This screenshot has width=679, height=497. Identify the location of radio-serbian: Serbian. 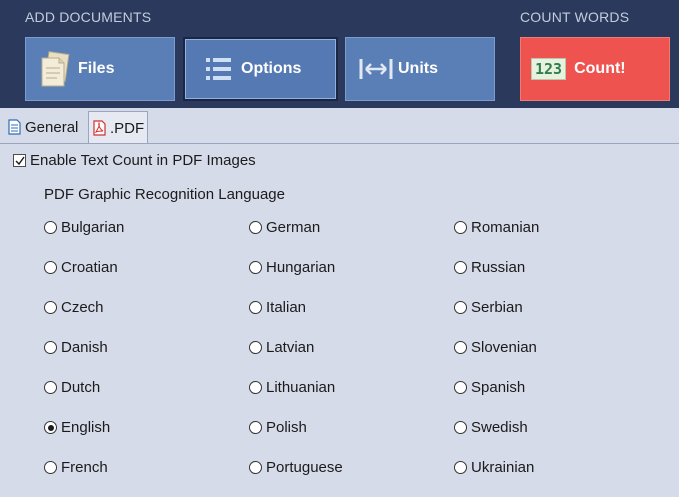
(488, 307).